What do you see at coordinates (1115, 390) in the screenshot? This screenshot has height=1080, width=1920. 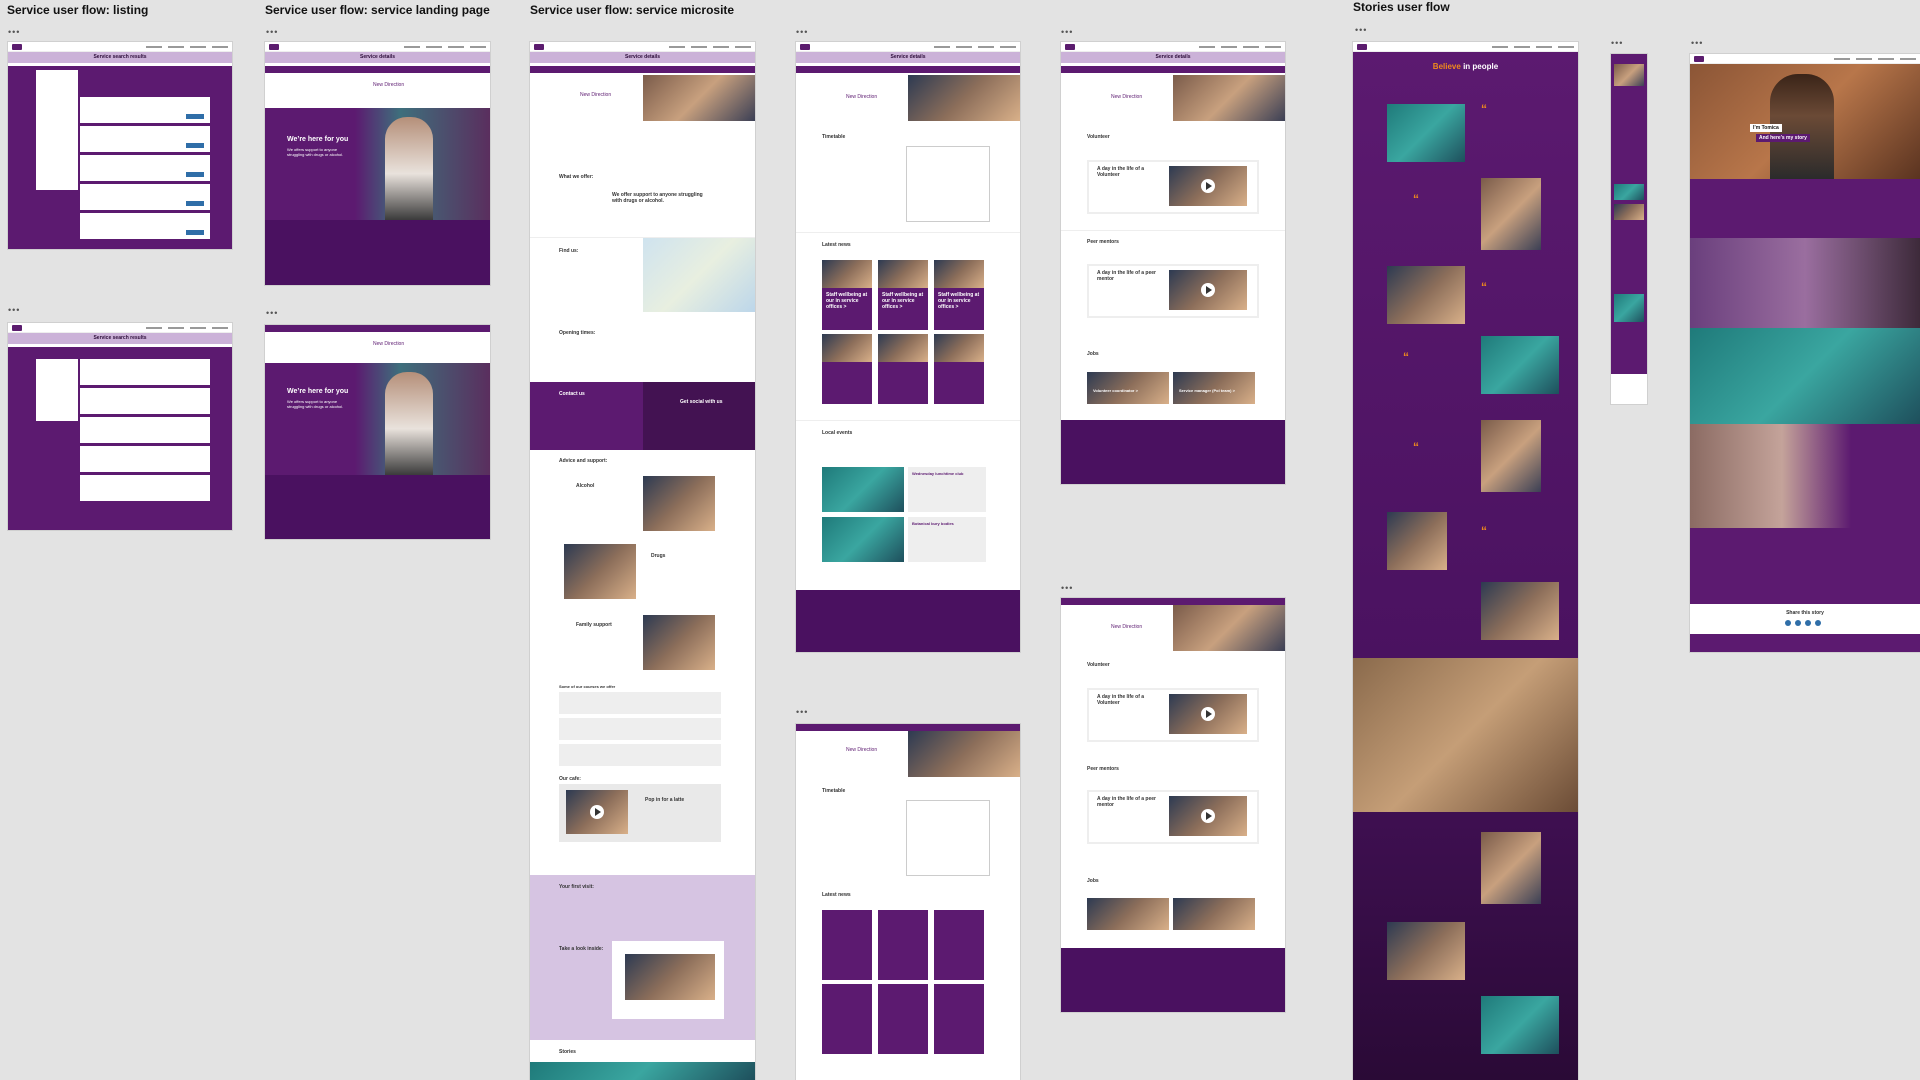 I see `job-title: Volunteer coordinator >` at bounding box center [1115, 390].